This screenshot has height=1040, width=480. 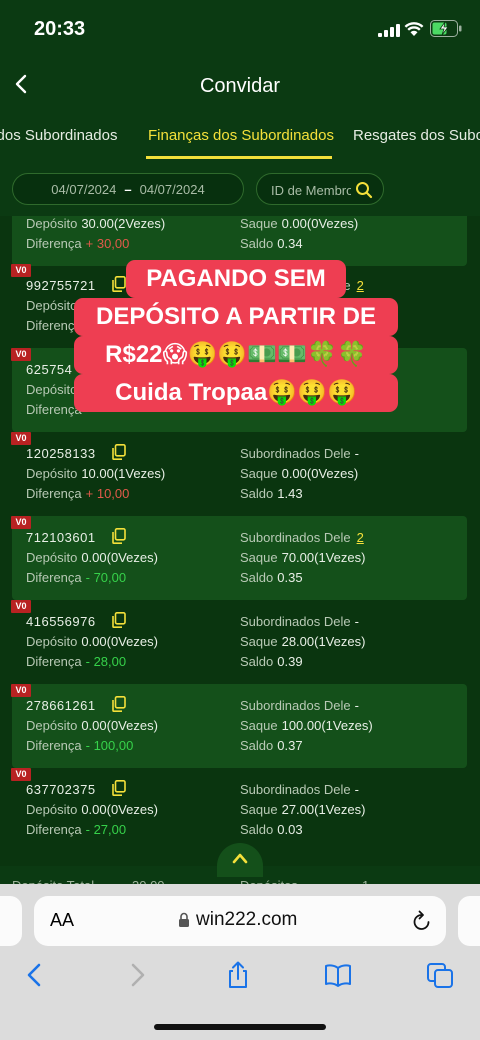 I want to click on difference-row: Diferença + 10,00, so click(x=77, y=493).